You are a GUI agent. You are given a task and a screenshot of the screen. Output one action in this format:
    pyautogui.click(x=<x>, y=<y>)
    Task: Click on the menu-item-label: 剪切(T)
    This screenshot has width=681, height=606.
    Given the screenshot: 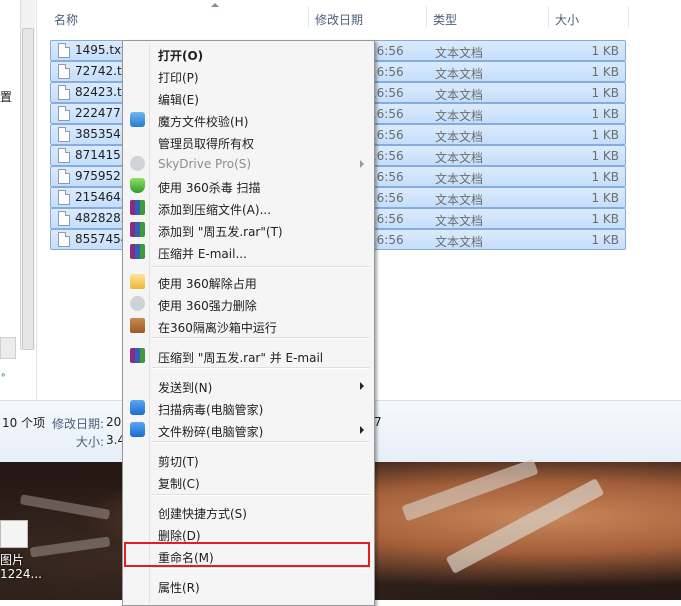 What is the action you would take?
    pyautogui.click(x=178, y=462)
    